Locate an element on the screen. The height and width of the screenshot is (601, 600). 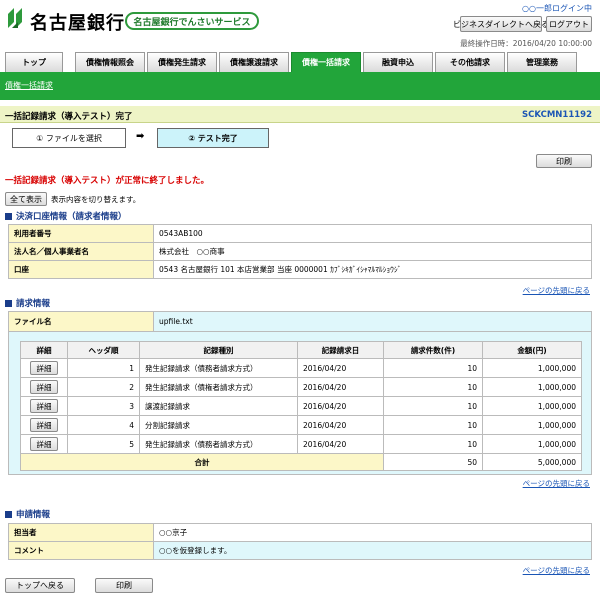
tab-credit-transfer: 債権譲渡請求 is located at coordinates (254, 62).